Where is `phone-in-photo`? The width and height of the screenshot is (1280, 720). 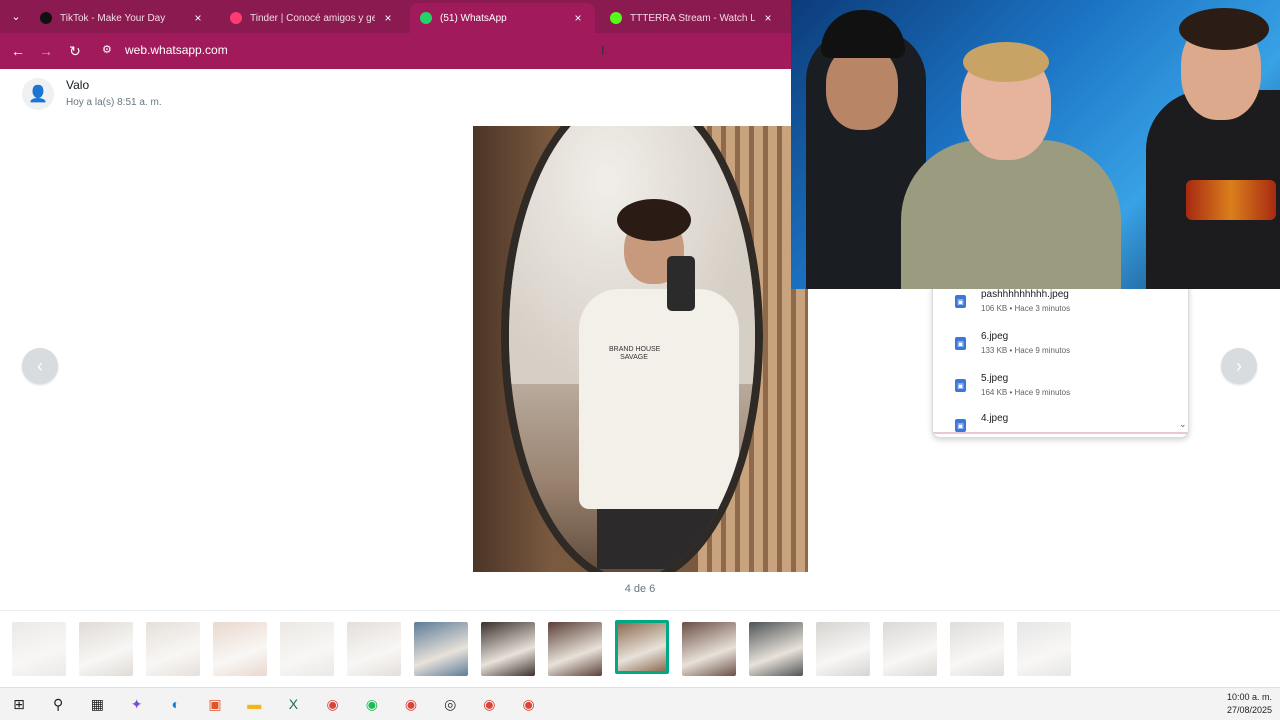
phone-in-photo is located at coordinates (681, 283).